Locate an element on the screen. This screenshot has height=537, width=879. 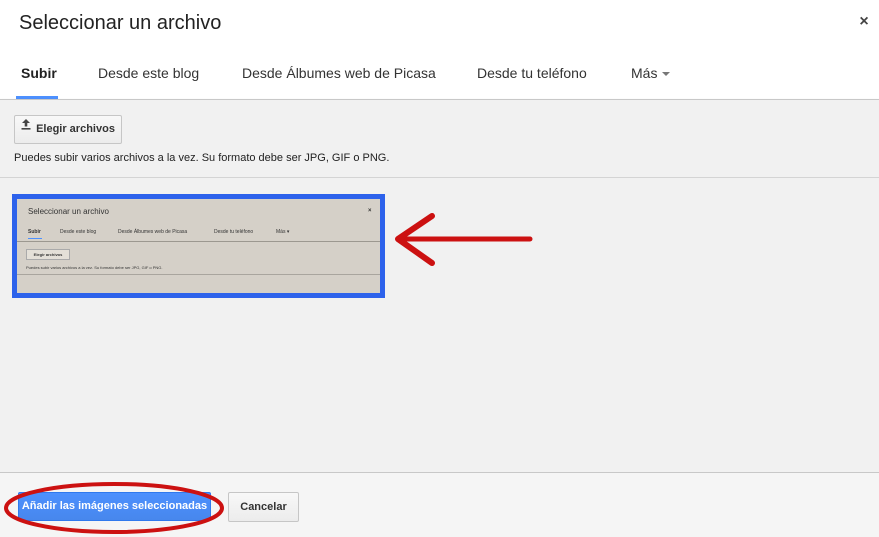
caret-down-icon is located at coordinates (666, 74).